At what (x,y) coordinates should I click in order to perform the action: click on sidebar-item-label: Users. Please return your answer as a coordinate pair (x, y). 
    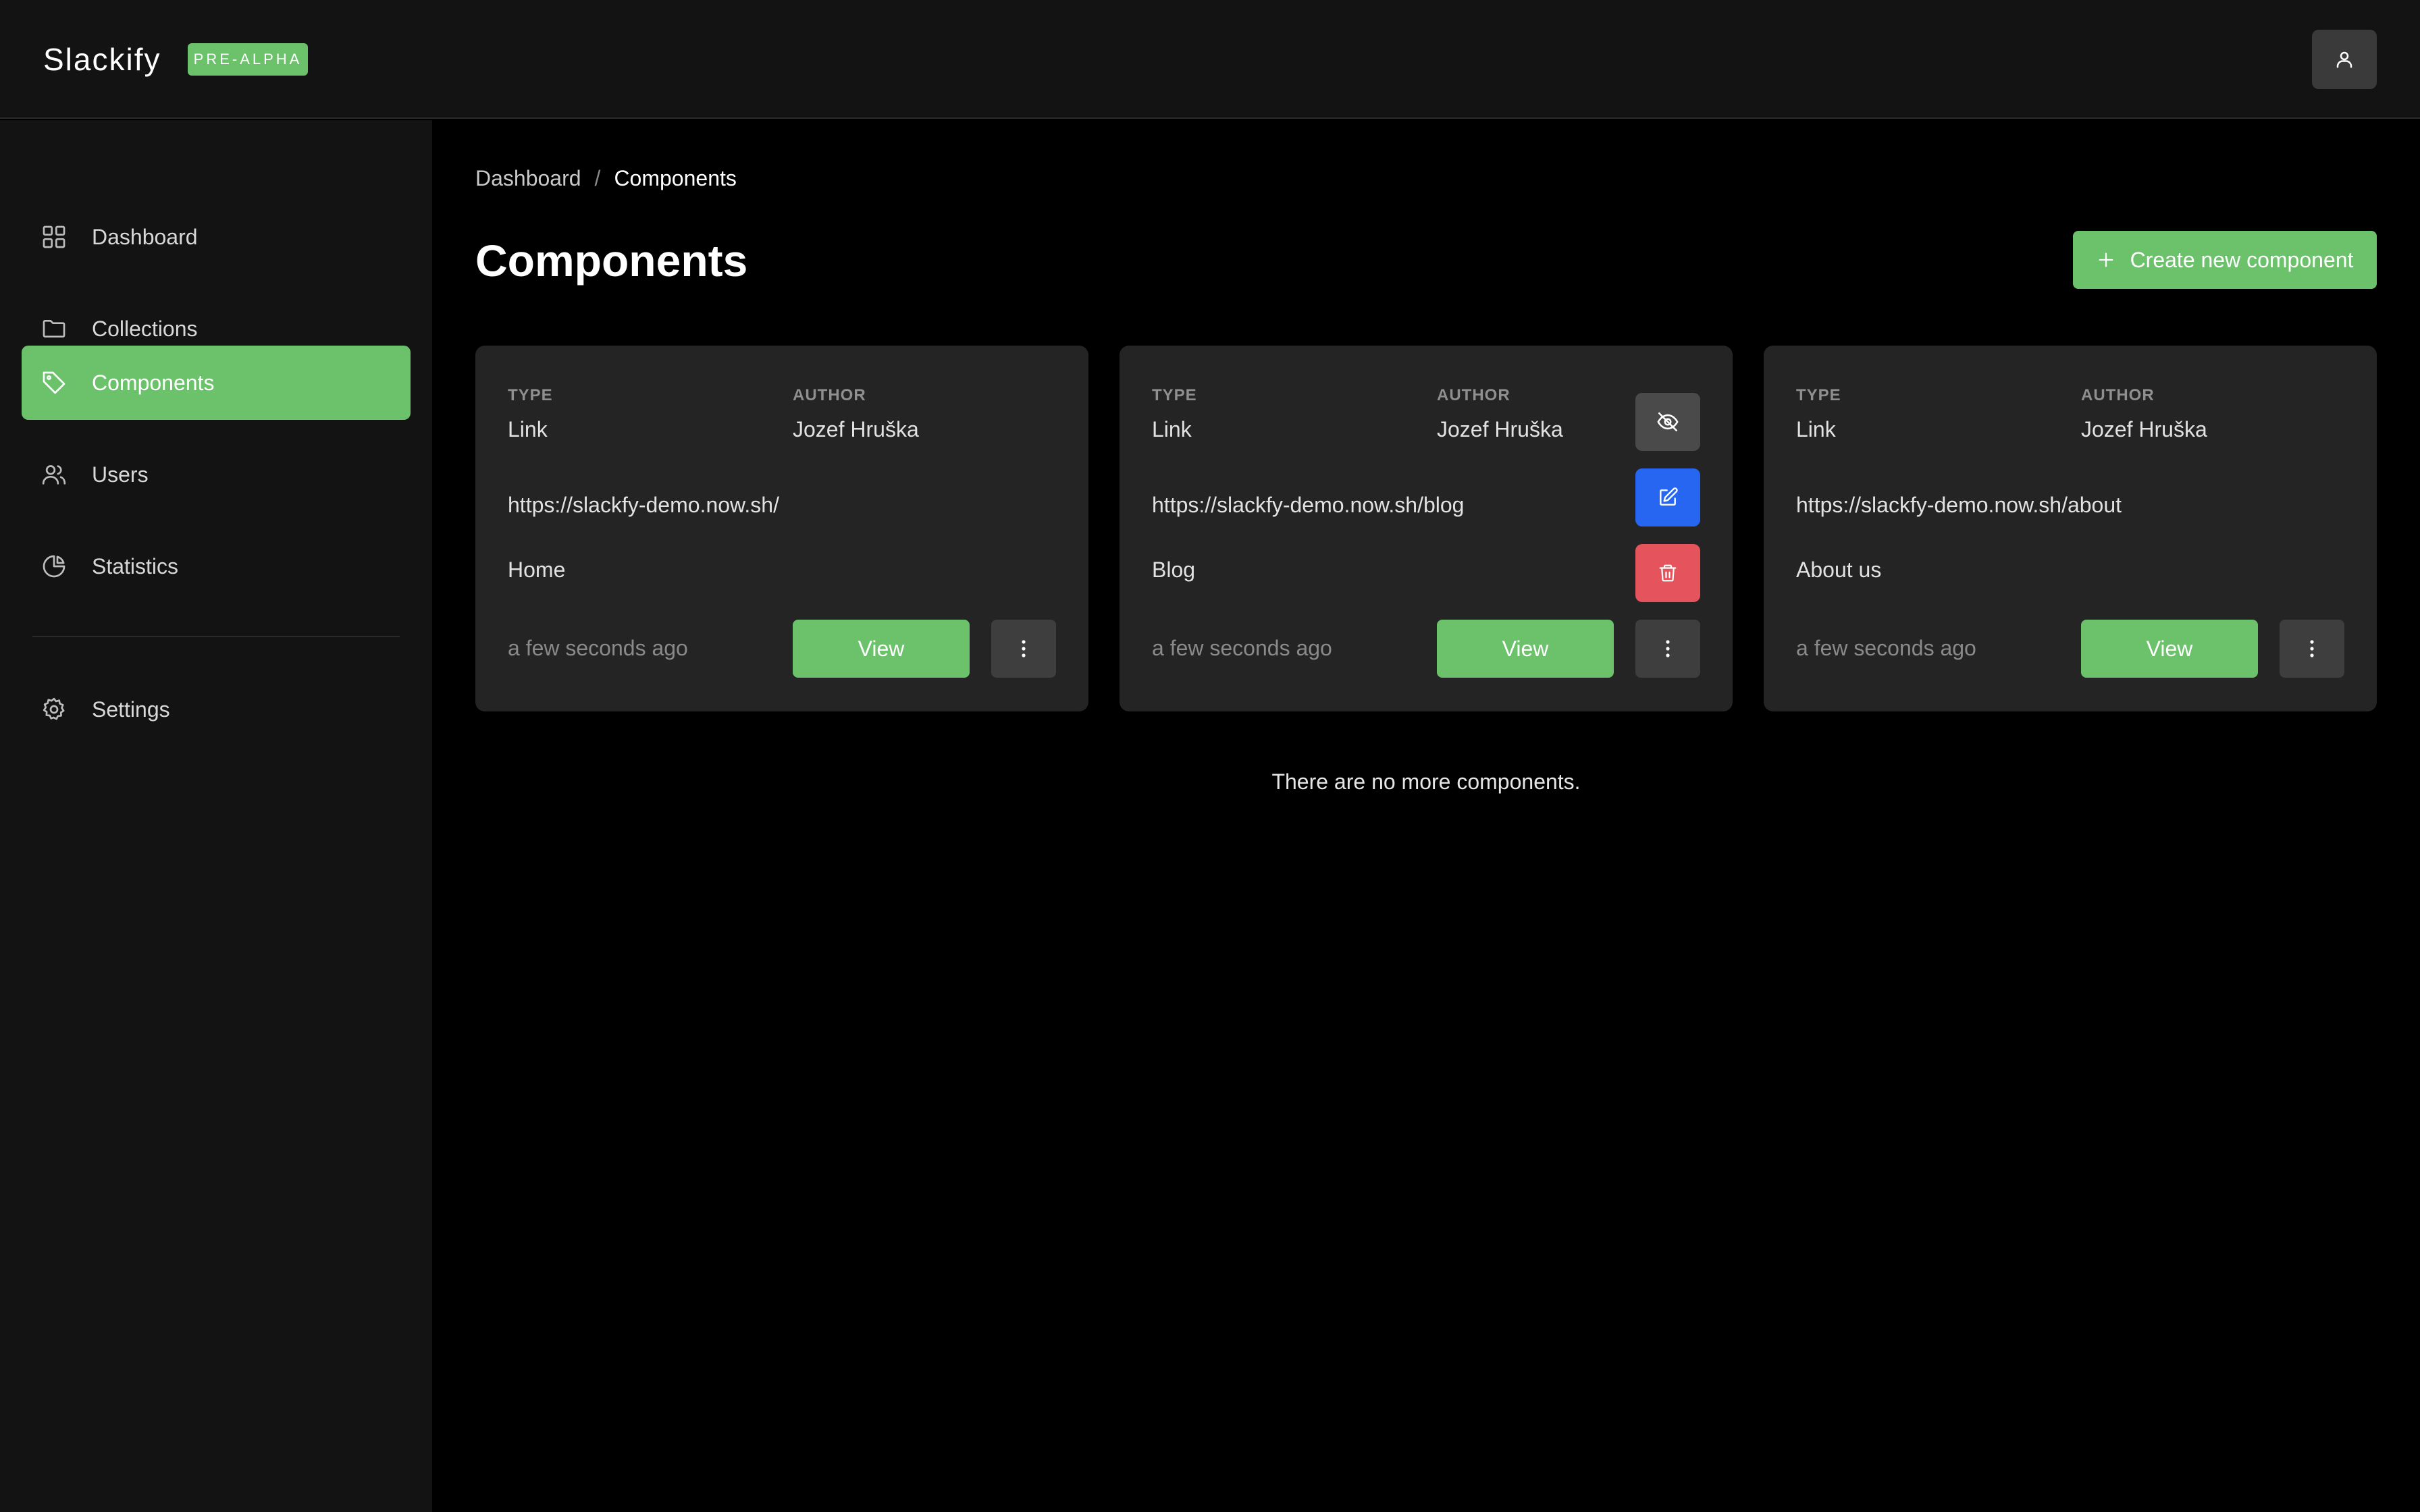
    Looking at the image, I should click on (120, 474).